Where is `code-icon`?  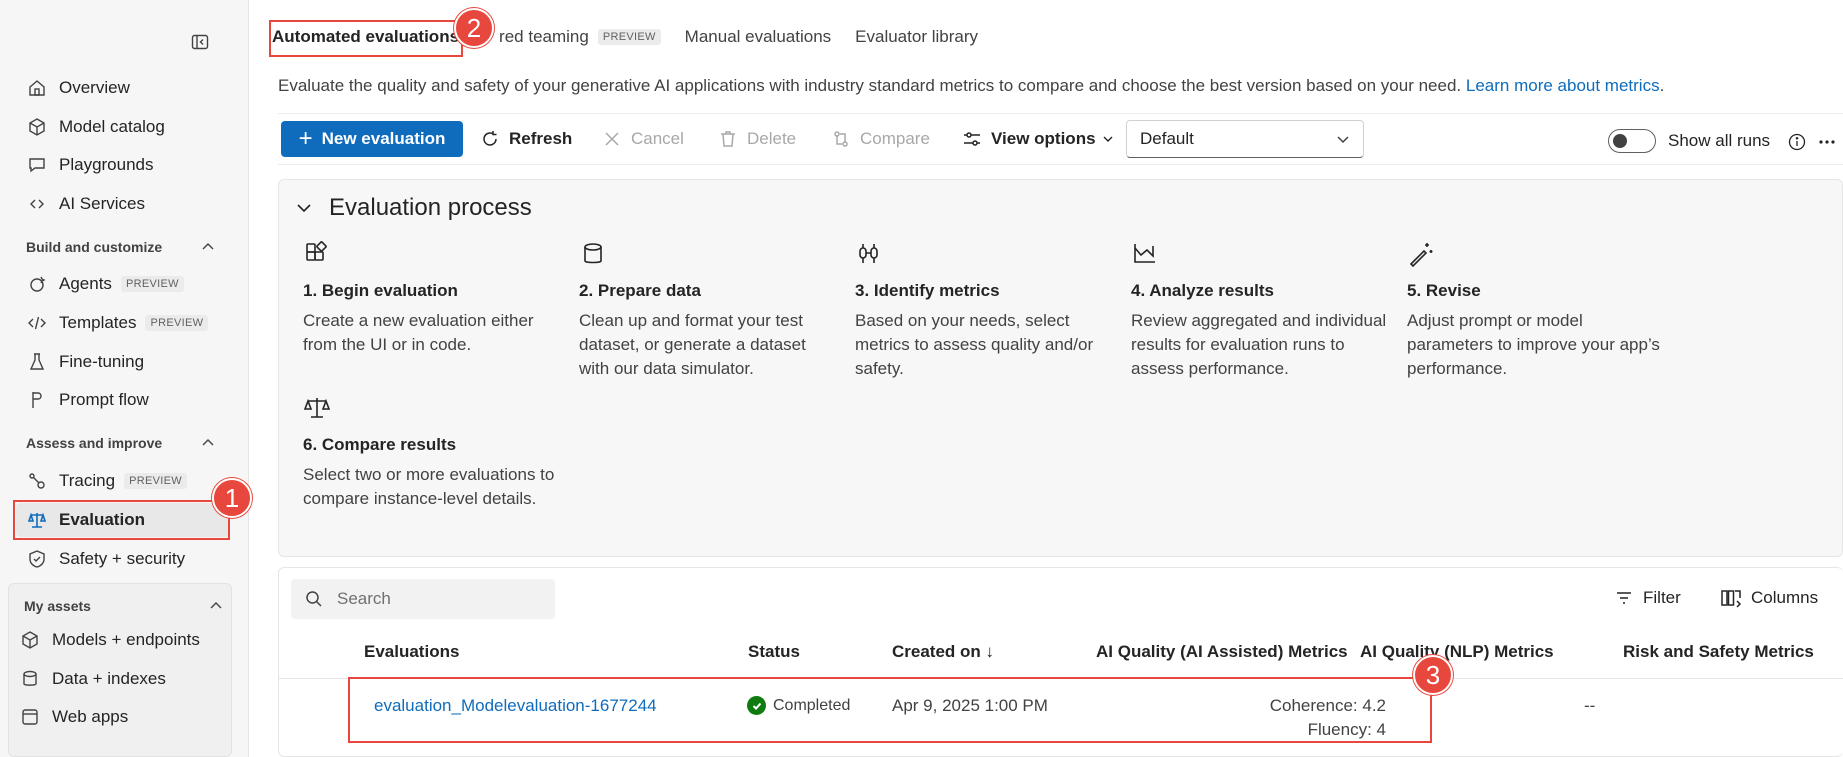
code-icon is located at coordinates (37, 323).